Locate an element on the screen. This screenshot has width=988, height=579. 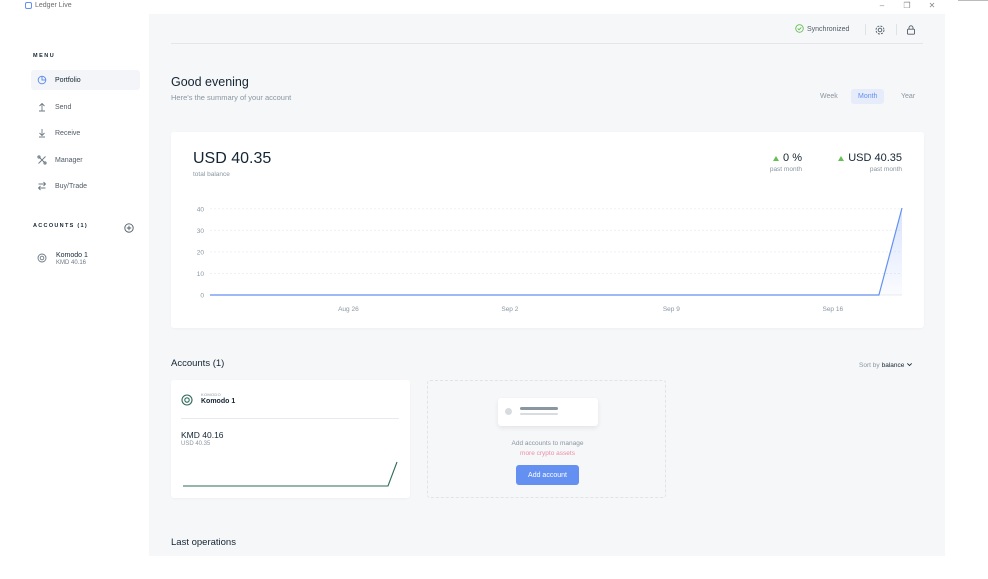
arrow-up-icon is located at coordinates (42, 107).